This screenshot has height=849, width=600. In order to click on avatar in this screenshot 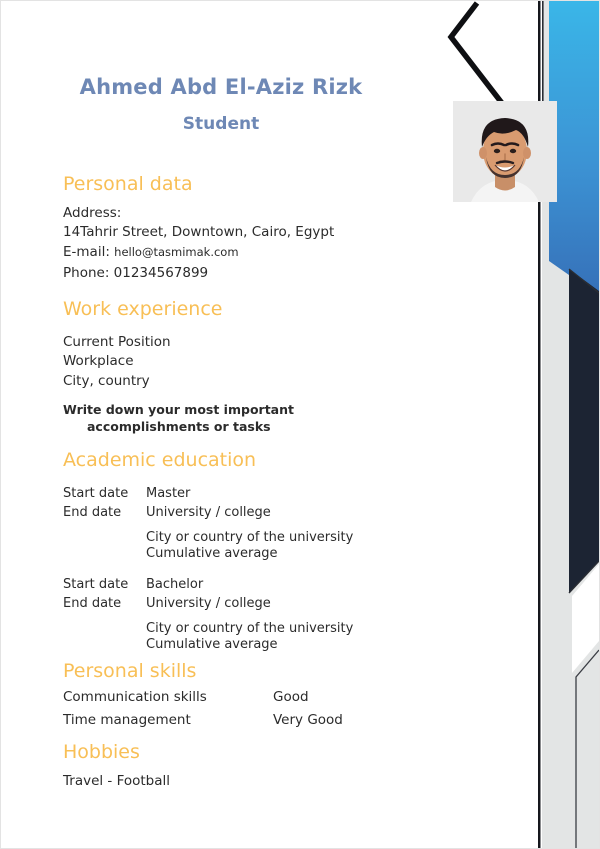, I will do `click(505, 151)`.